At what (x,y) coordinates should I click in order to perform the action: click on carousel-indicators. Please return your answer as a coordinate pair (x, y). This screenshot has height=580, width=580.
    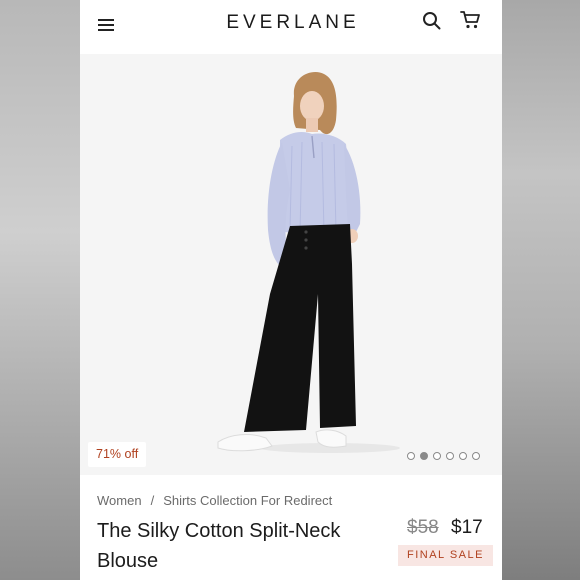
    Looking at the image, I should click on (447, 457).